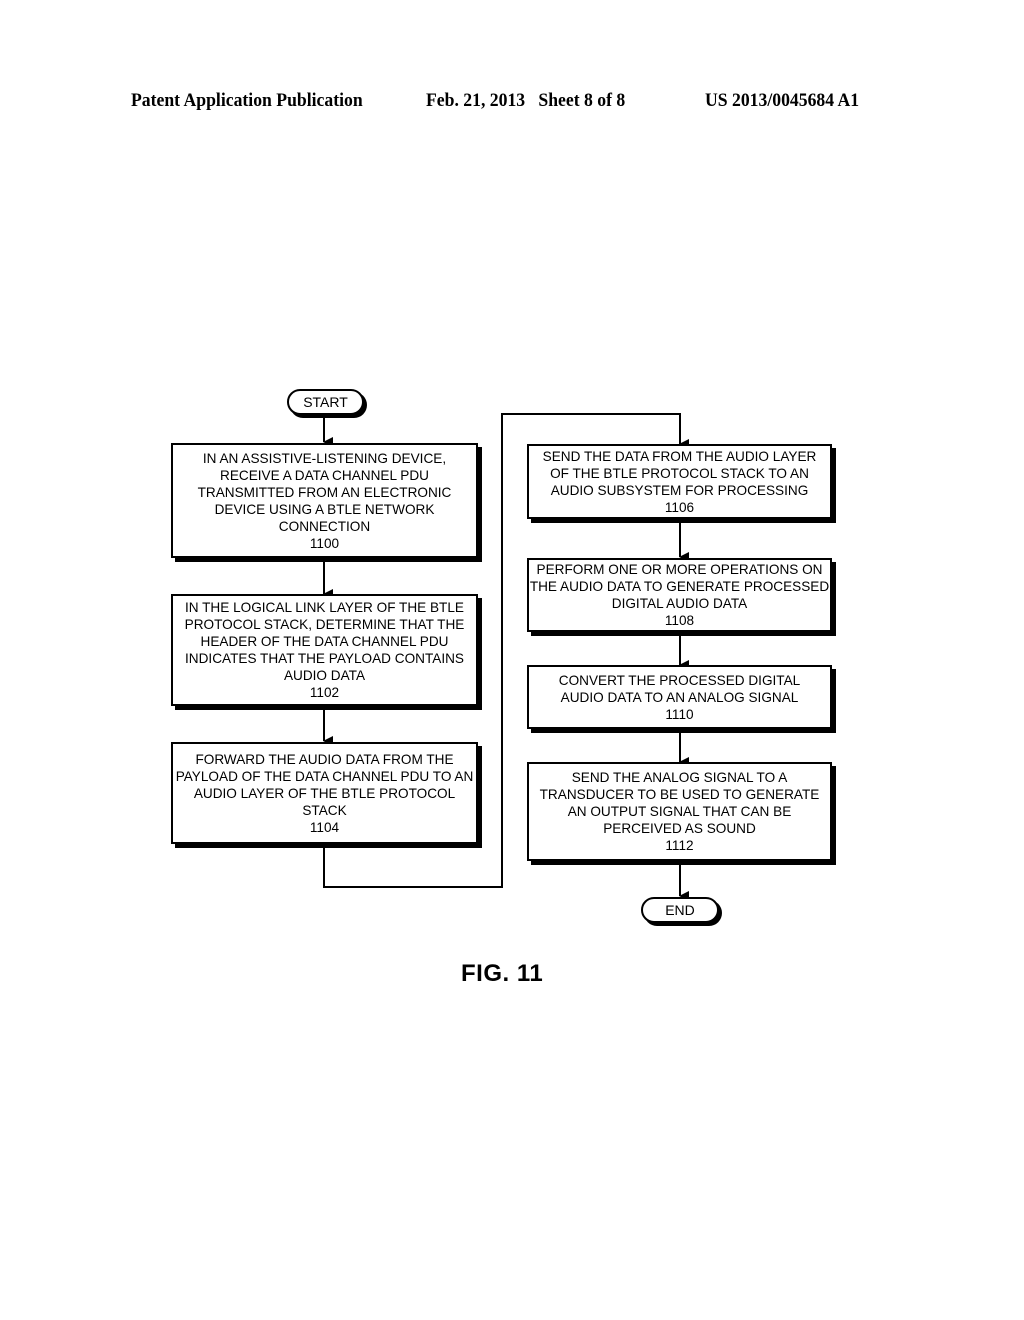 This screenshot has height=1320, width=1024. I want to click on step-ref: 1108, so click(679, 620).